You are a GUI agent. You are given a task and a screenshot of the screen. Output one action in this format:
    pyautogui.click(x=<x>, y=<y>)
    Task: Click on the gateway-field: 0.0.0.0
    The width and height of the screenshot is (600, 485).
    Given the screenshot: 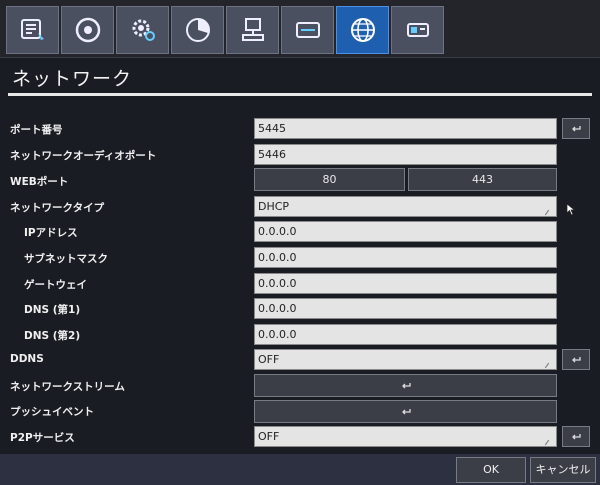 What is the action you would take?
    pyautogui.click(x=405, y=283)
    